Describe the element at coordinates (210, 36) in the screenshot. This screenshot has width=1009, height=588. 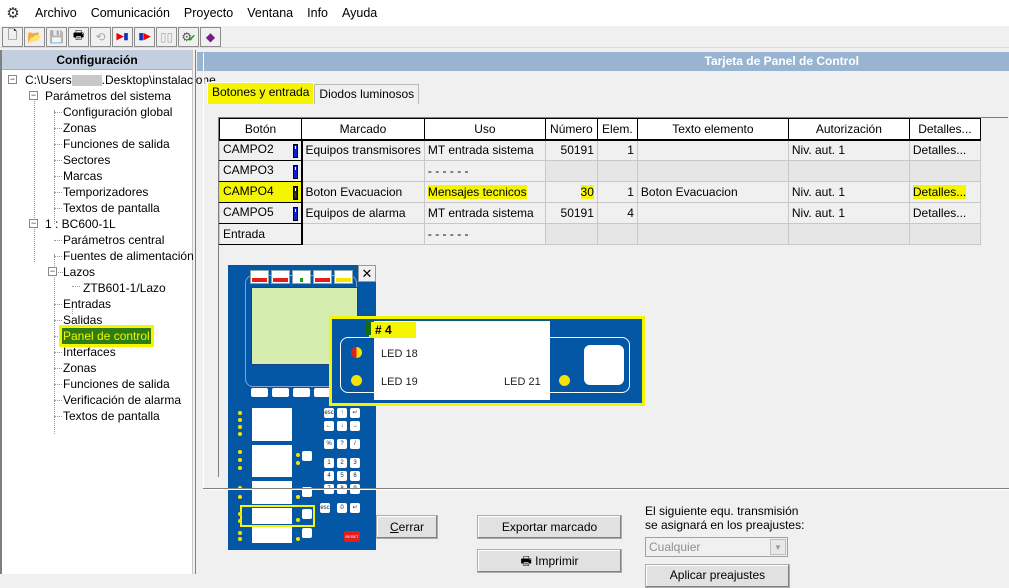
I see `help-button: ◆` at that location.